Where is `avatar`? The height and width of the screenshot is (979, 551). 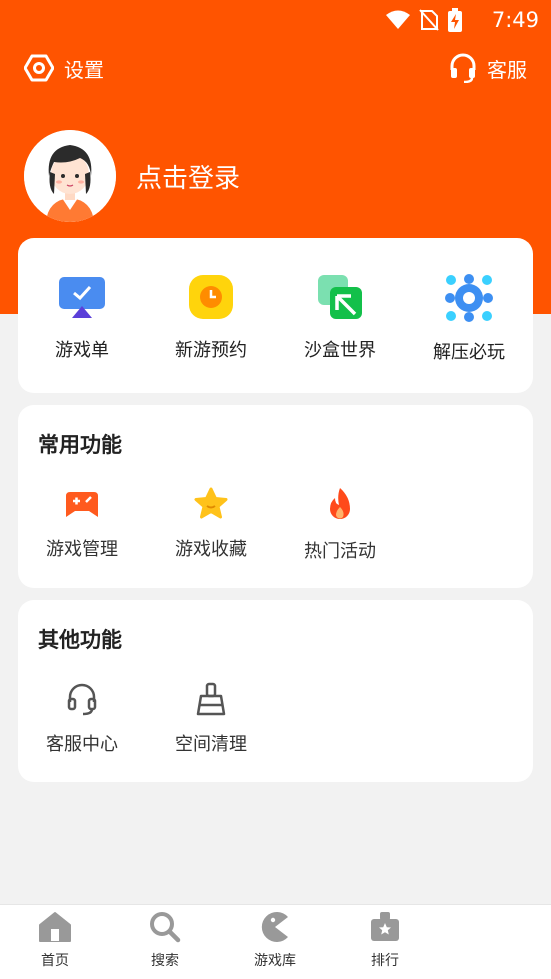
avatar is located at coordinates (70, 176).